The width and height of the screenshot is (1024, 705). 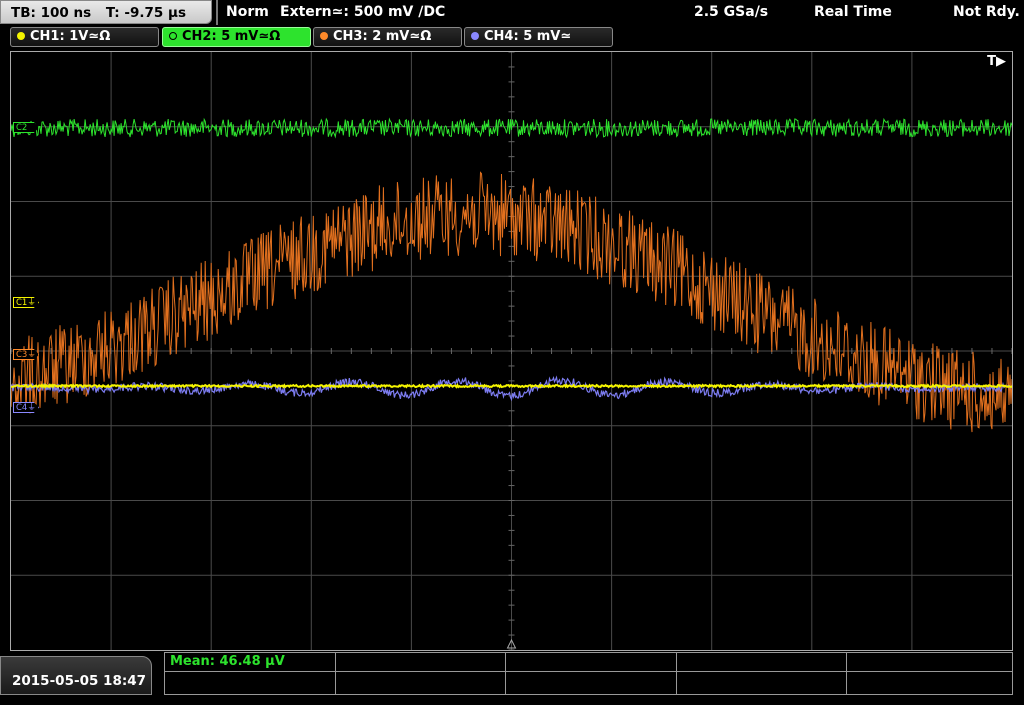 What do you see at coordinates (986, 12) in the screenshot?
I see `run-state-label: Not Rdy.` at bounding box center [986, 12].